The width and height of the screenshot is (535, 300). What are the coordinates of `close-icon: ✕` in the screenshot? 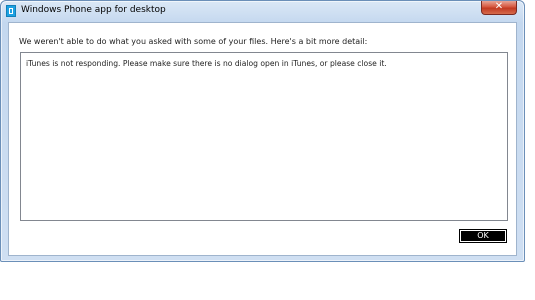 It's located at (499, 6).